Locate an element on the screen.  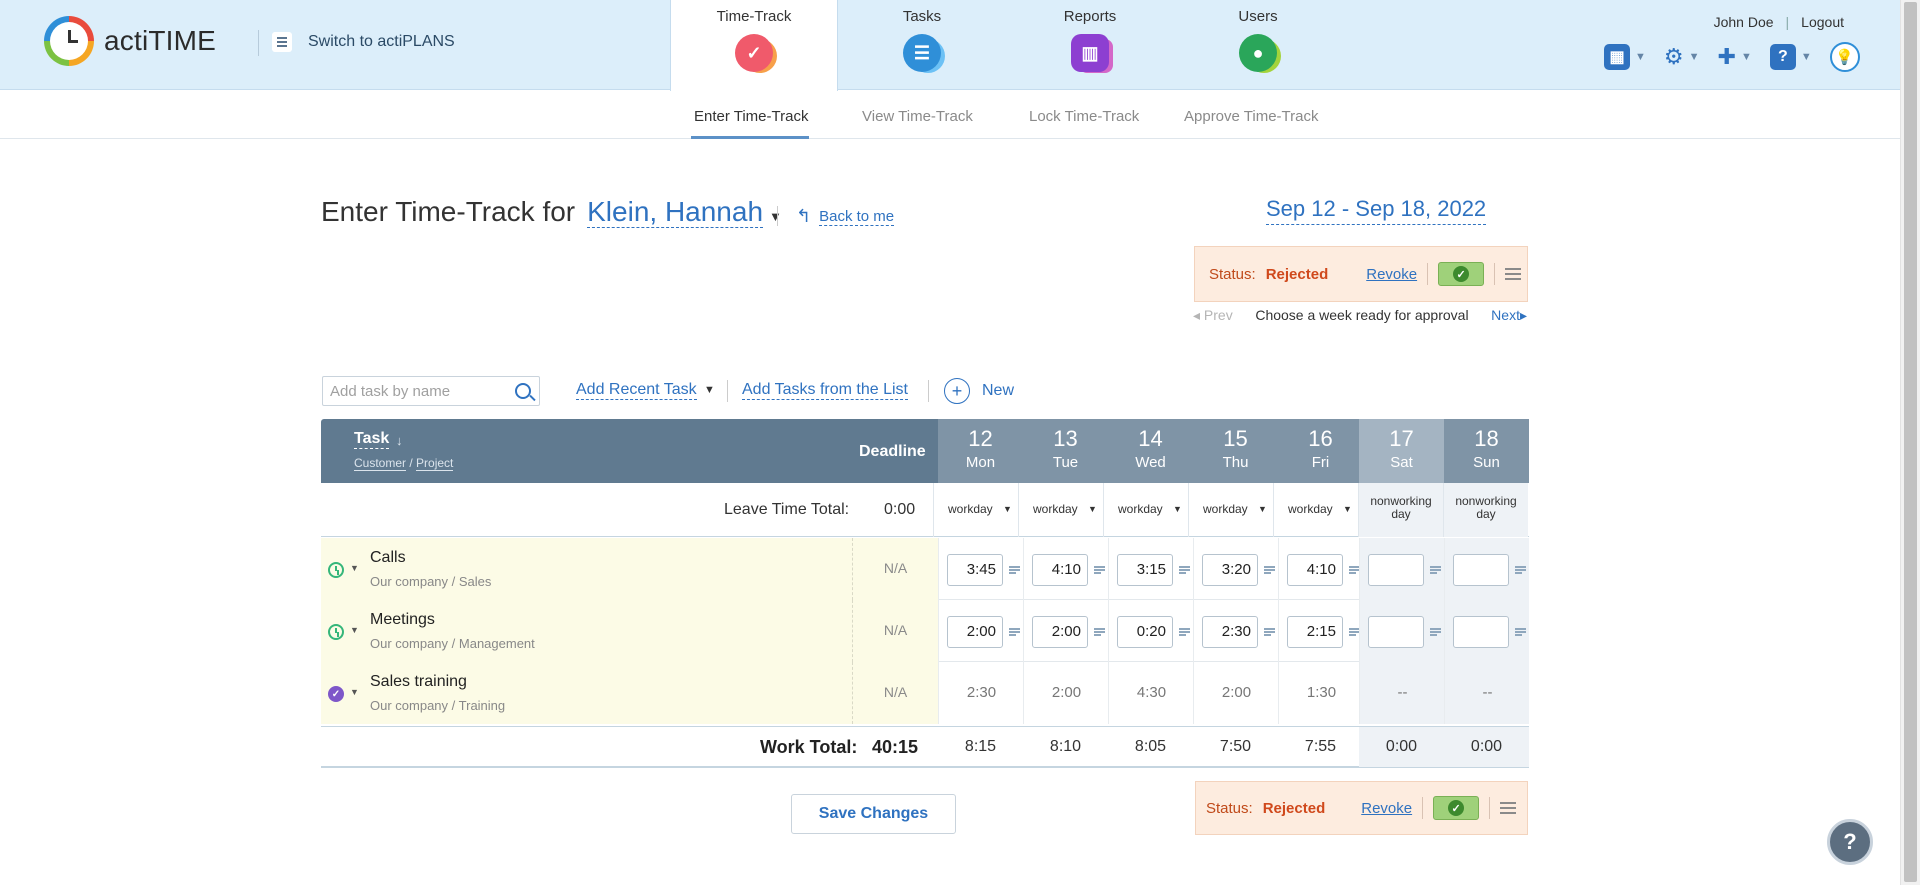
tab-time-track: Time-Track ✓ is located at coordinates (754, 45).